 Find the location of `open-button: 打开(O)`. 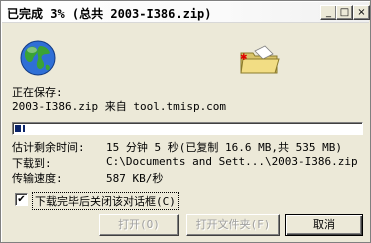

open-button: 打开(O) is located at coordinates (139, 225).